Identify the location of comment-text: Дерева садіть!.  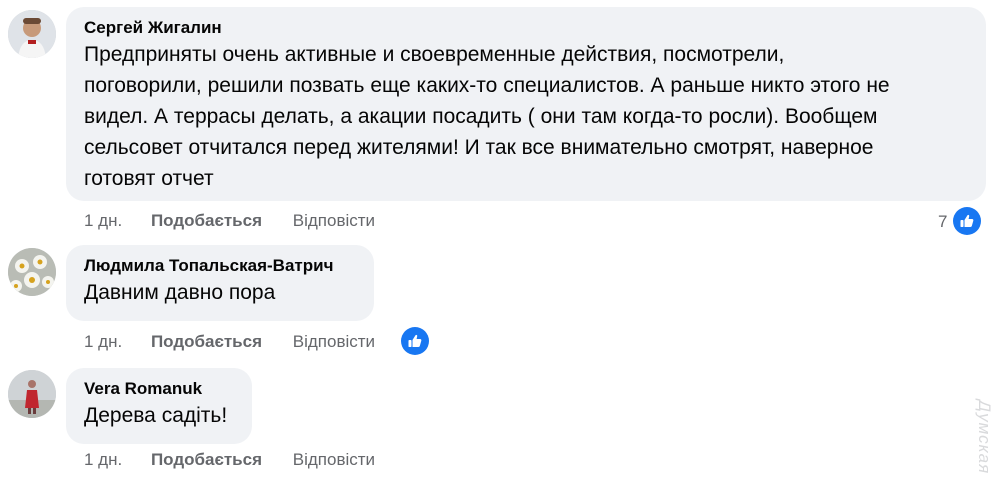
(156, 415).